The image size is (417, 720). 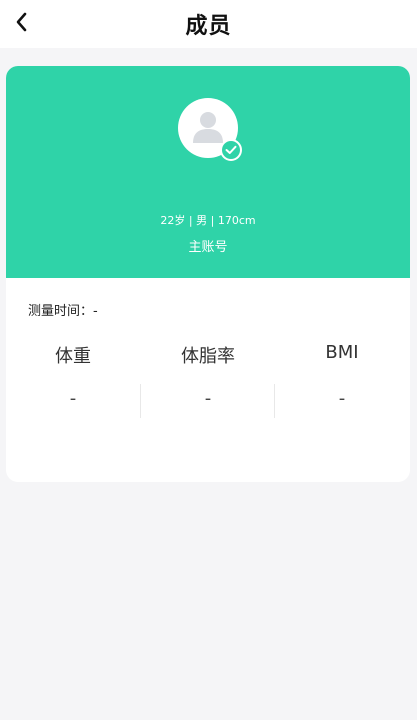 I want to click on app-header: 成员, so click(x=208, y=24).